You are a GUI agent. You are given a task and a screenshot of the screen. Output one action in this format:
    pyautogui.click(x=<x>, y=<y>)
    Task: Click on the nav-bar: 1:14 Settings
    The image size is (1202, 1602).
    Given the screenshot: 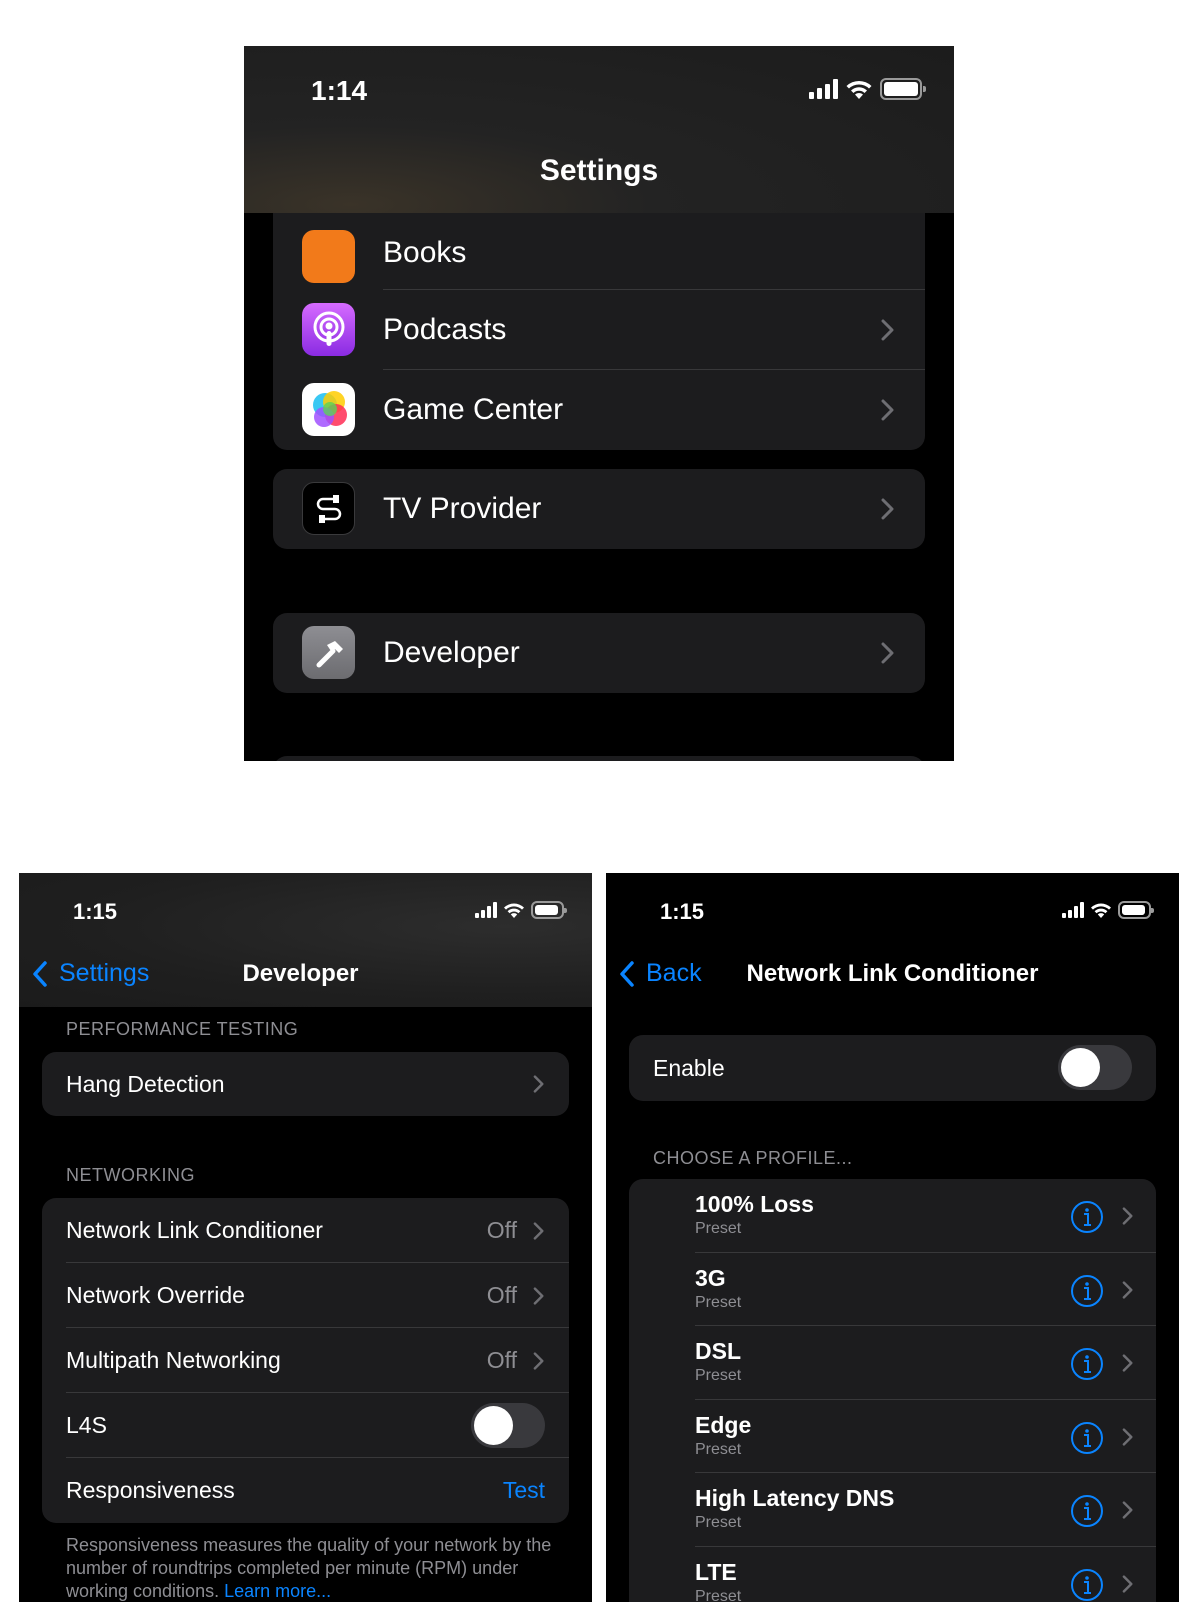 What is the action you would take?
    pyautogui.click(x=599, y=129)
    